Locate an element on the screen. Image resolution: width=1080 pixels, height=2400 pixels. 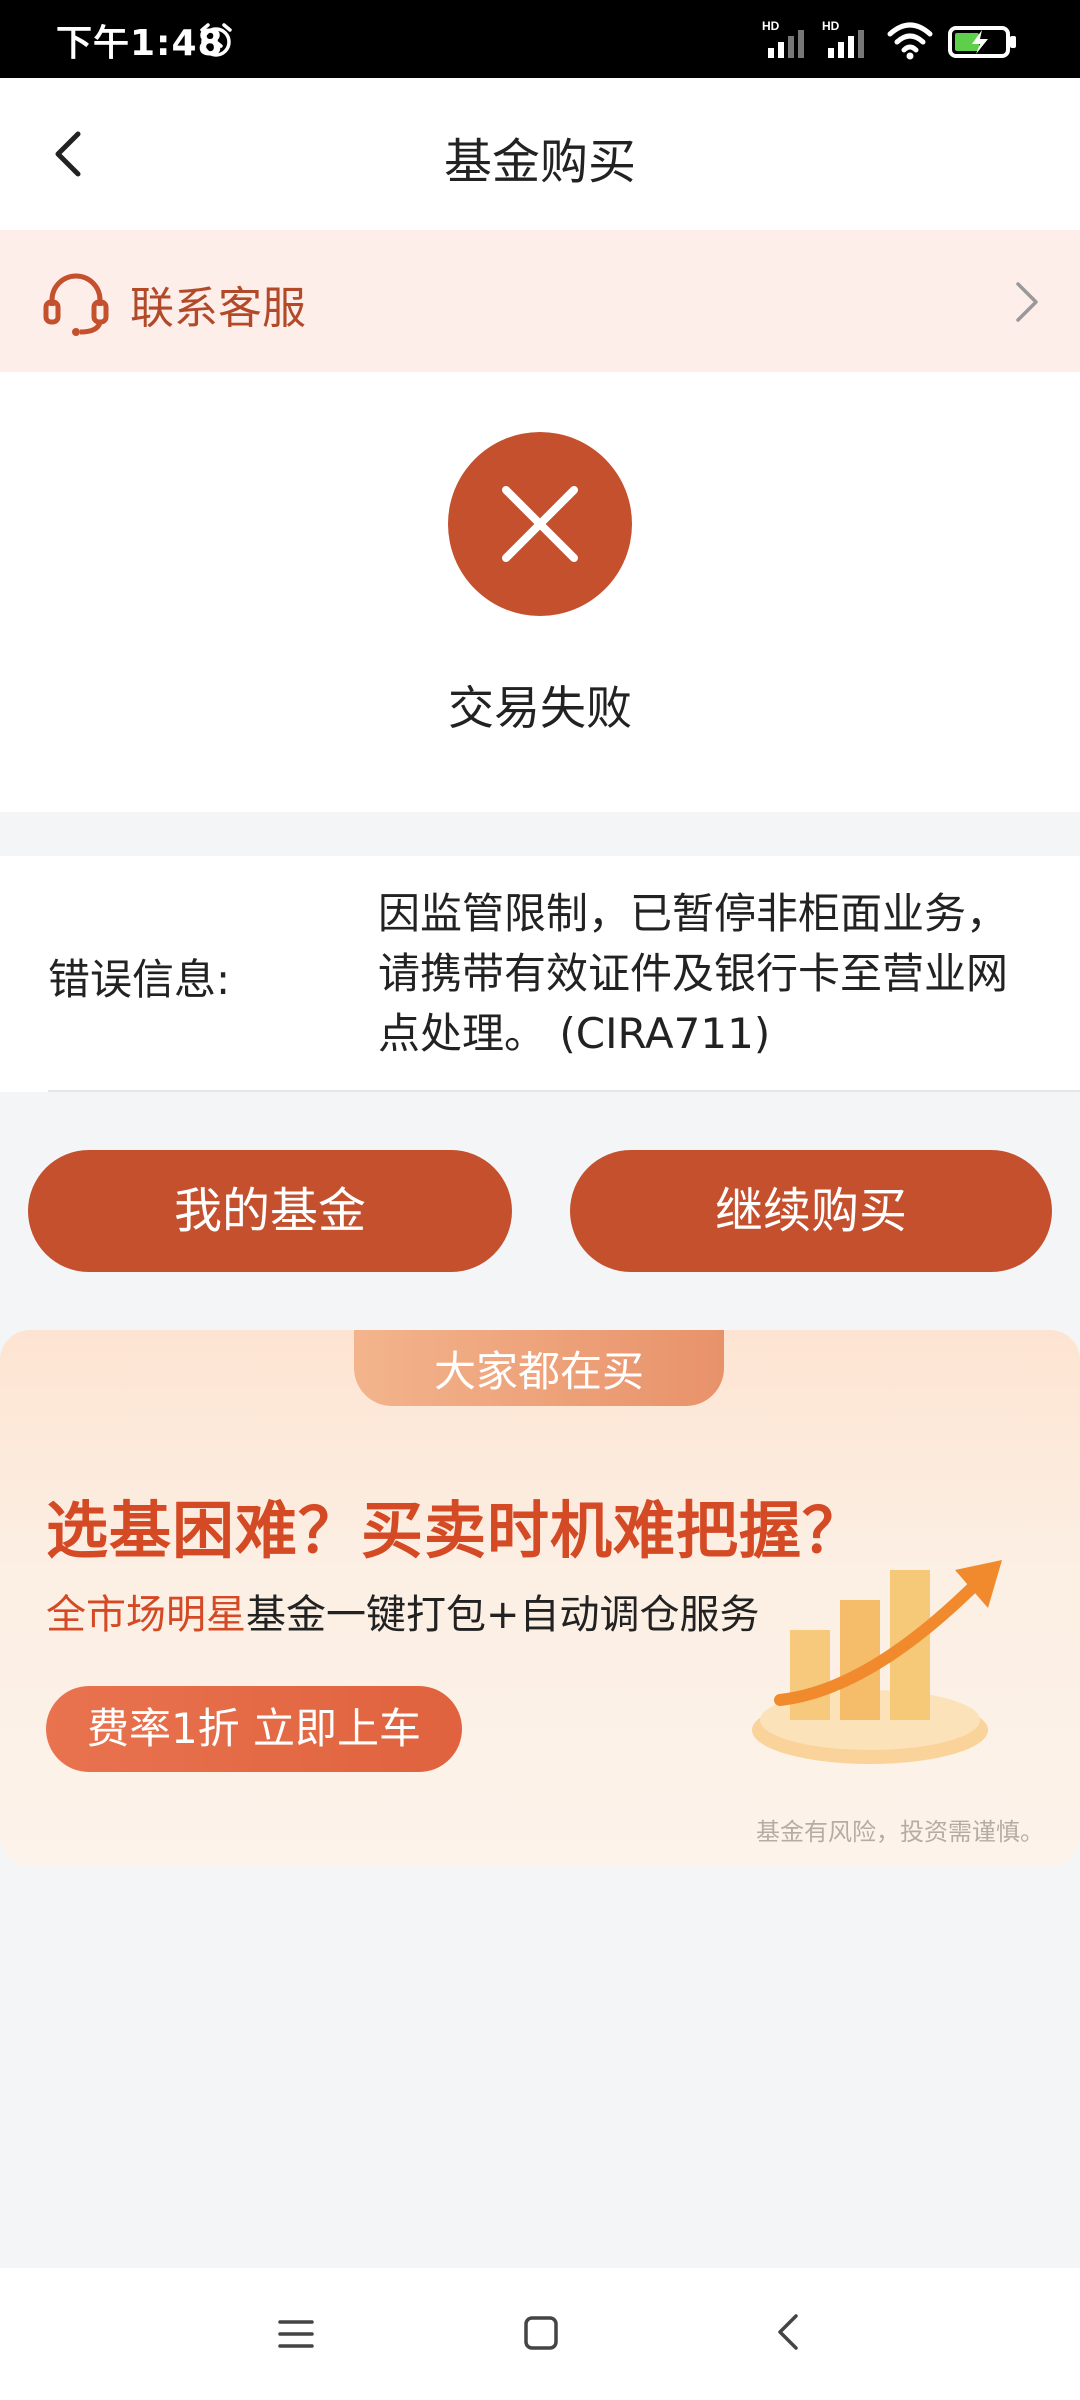
continue-buy-button: 继续购买 is located at coordinates (811, 1211).